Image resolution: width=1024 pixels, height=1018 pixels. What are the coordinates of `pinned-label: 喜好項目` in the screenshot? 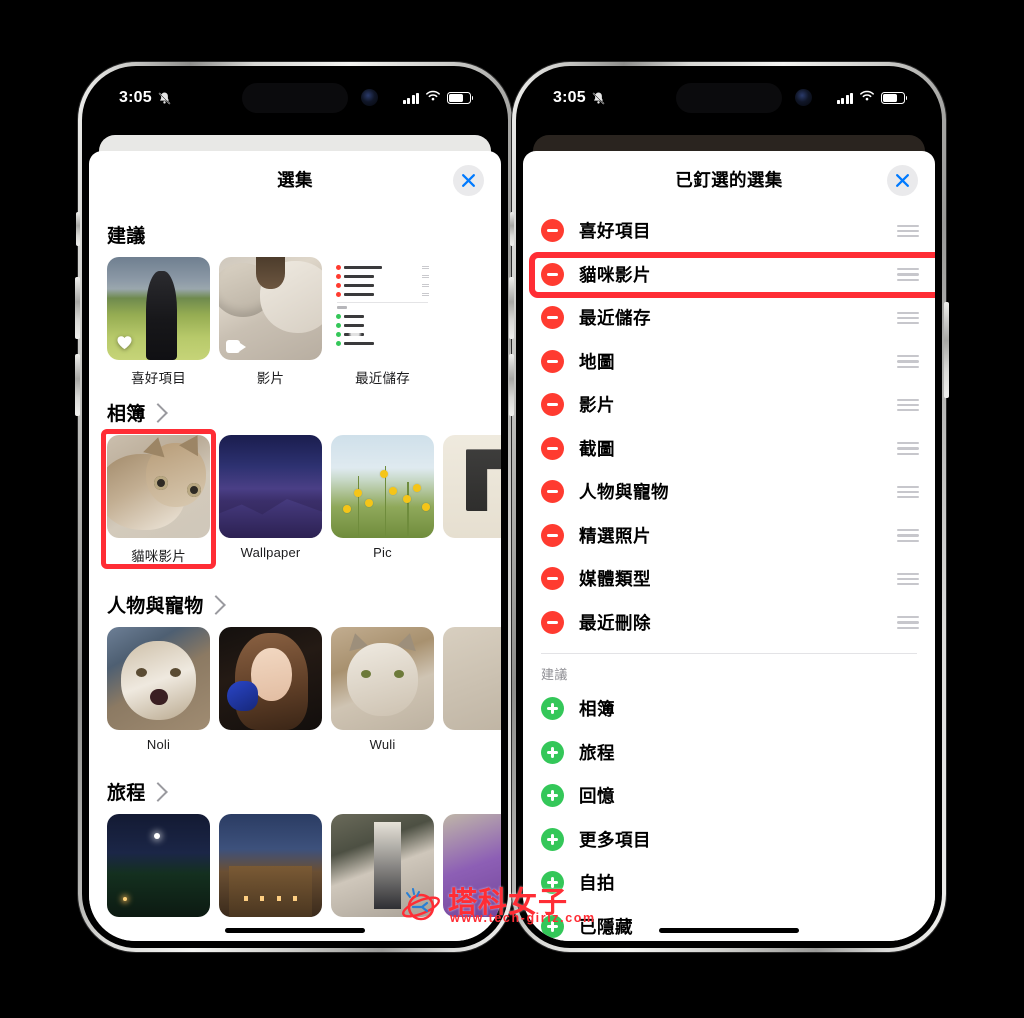 It's located at (615, 231).